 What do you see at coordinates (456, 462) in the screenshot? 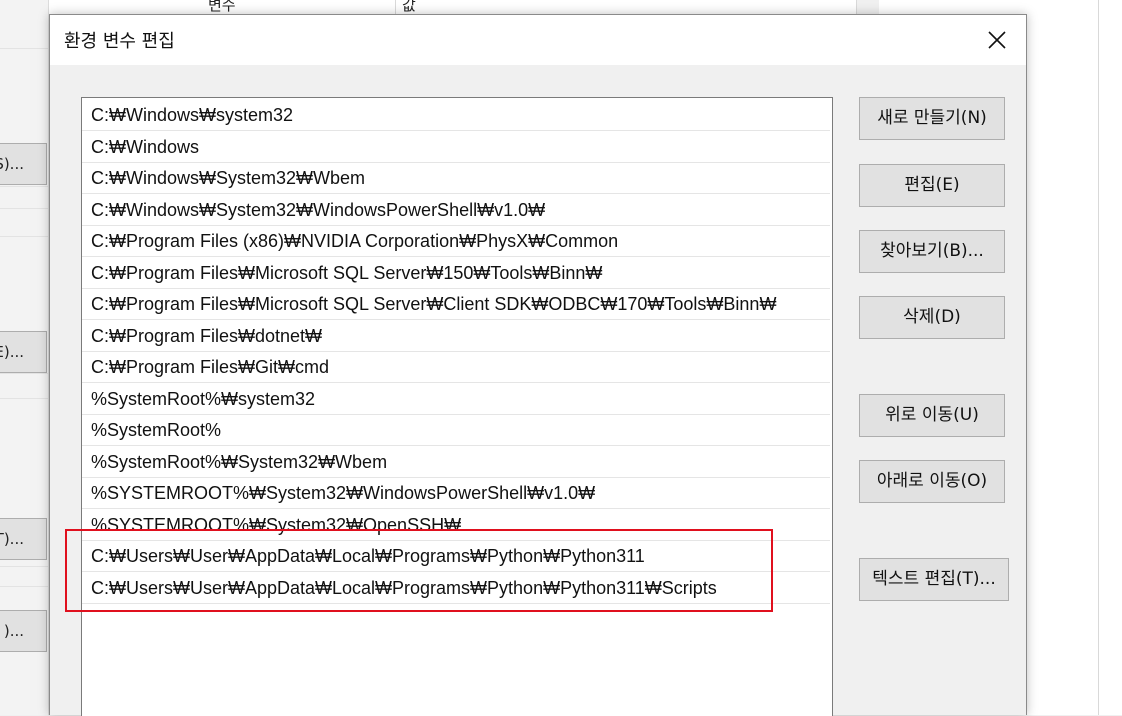
I see `list-item: %SystemRoot%₩System32₩Wbem` at bounding box center [456, 462].